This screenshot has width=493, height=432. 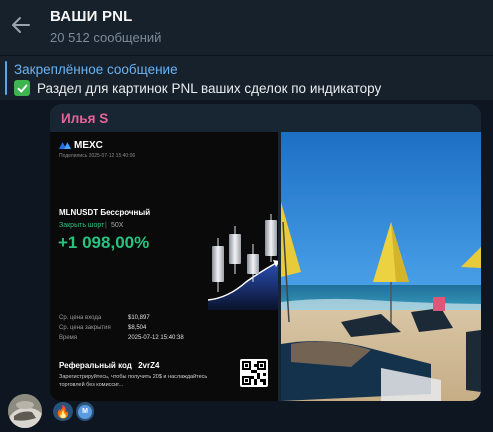 I want to click on time-label: Время, so click(x=68, y=338).